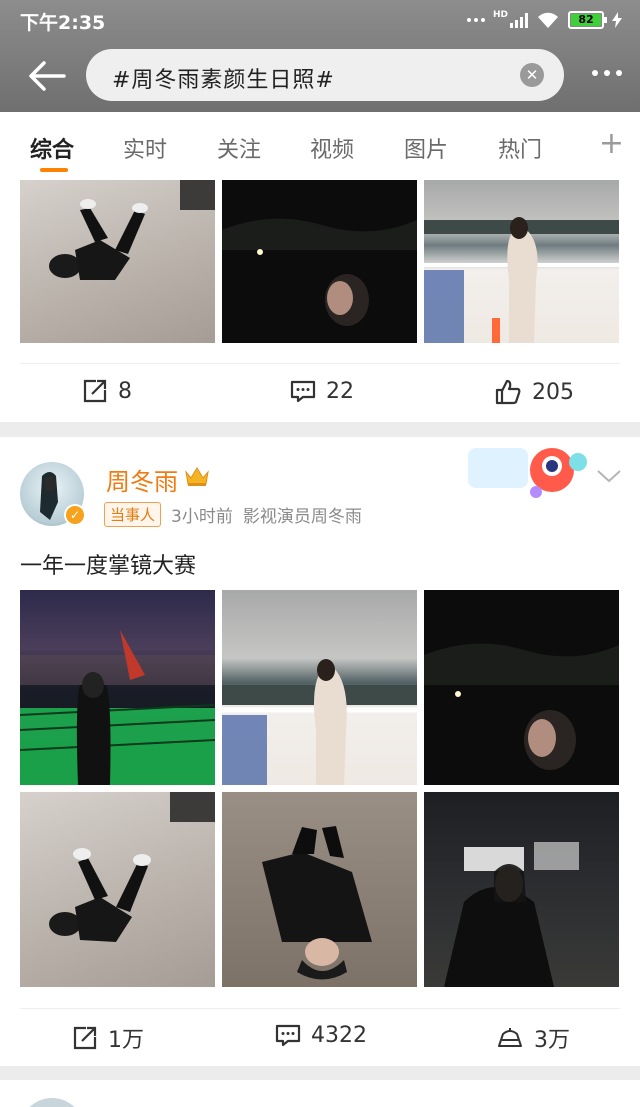  I want to click on active-tab-indicator, so click(54, 170).